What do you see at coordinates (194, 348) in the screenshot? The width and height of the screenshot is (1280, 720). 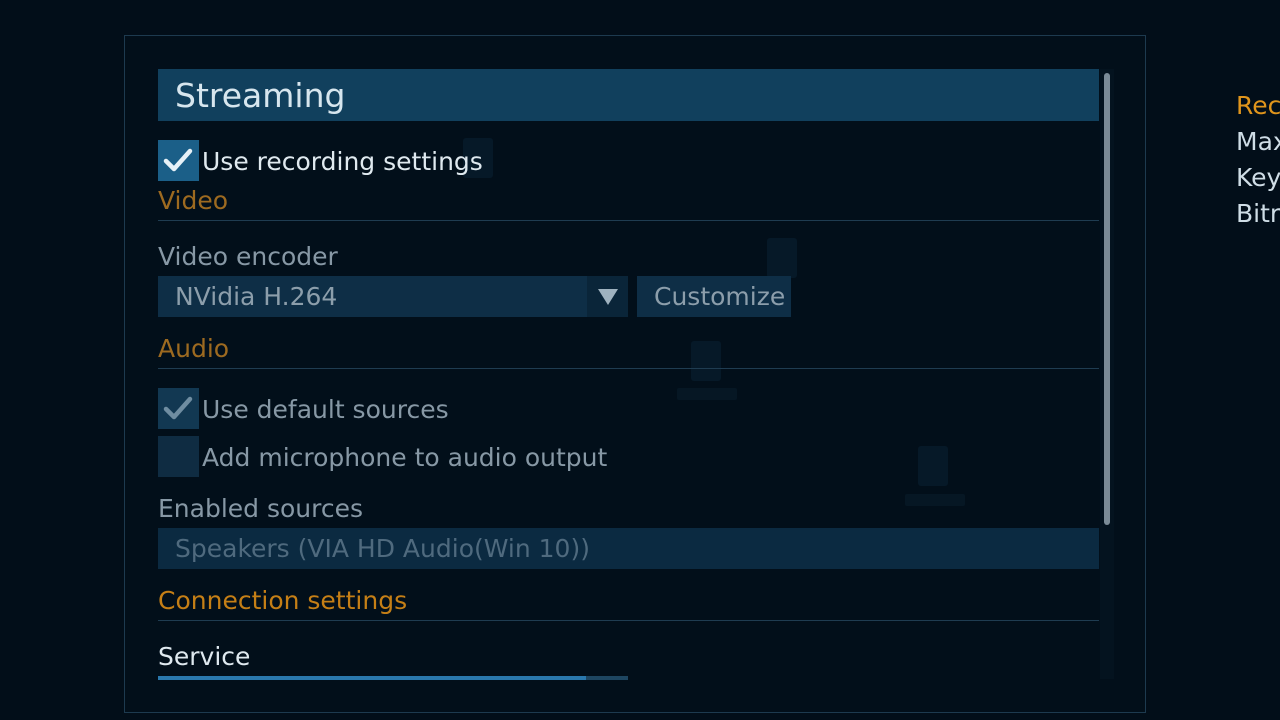 I see `audio-section-heading: Audio` at bounding box center [194, 348].